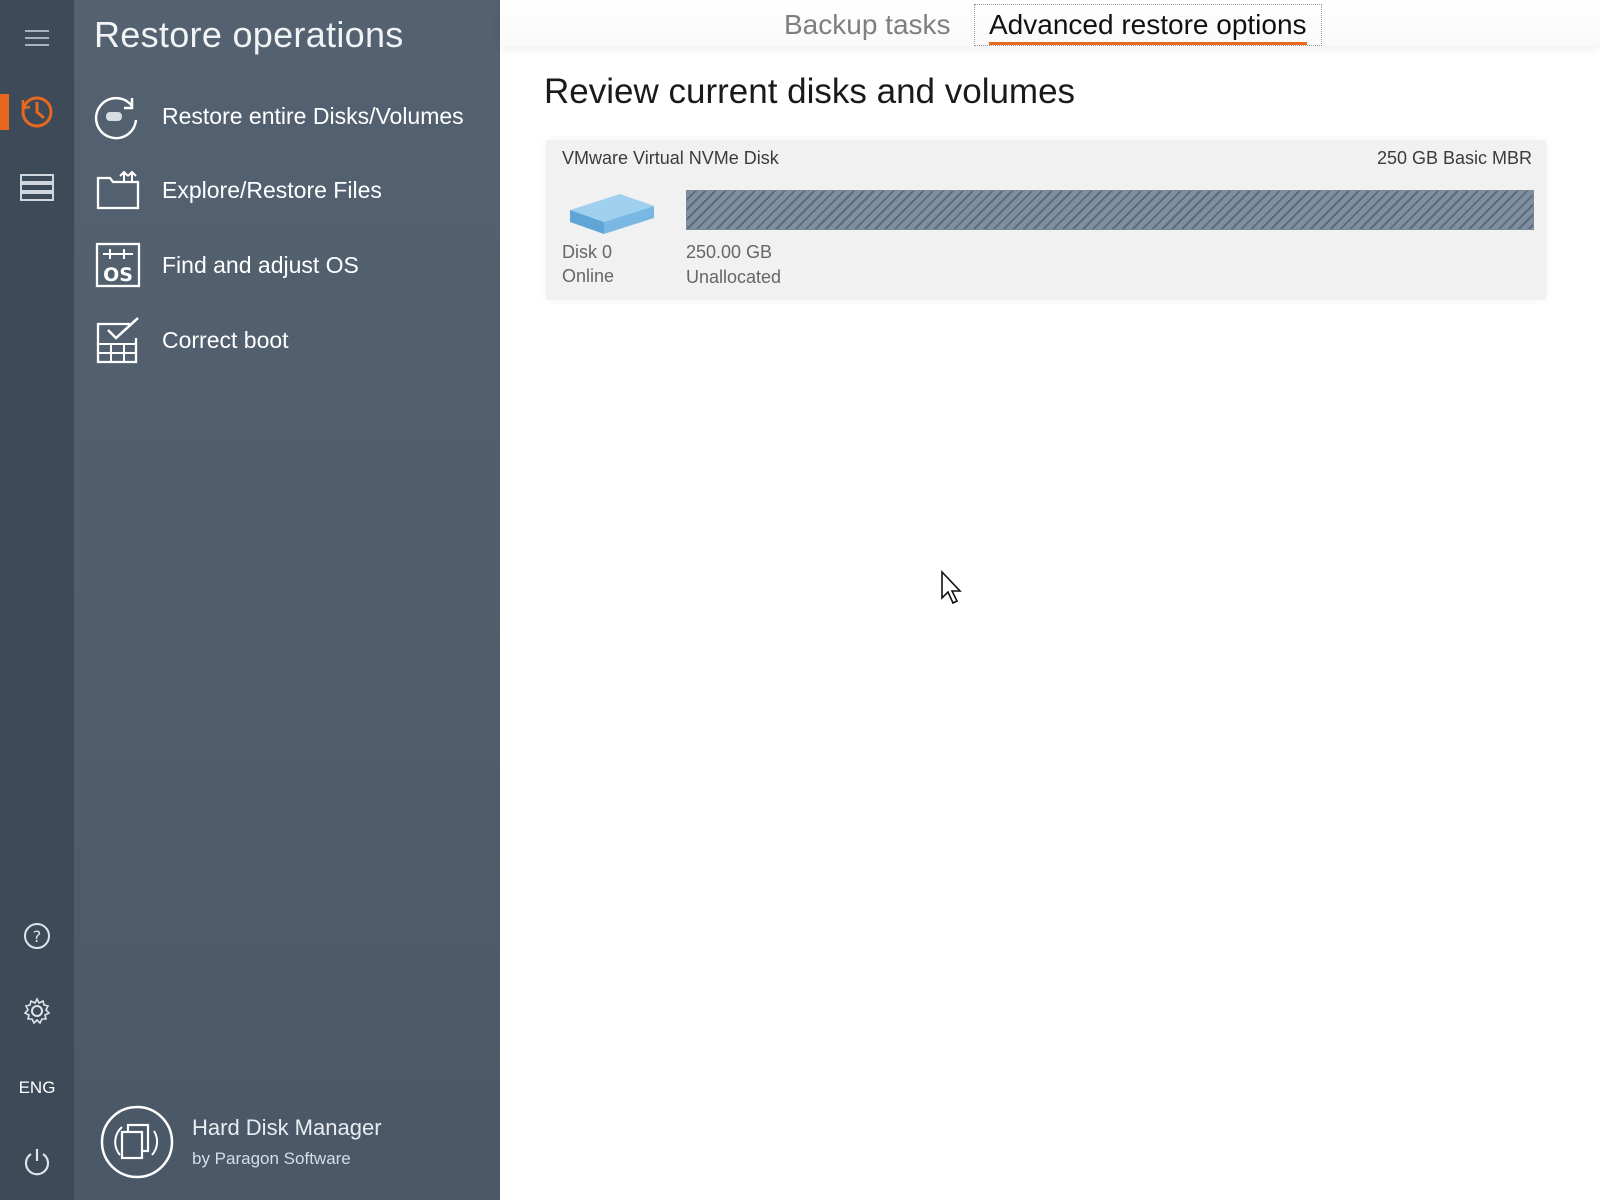  What do you see at coordinates (1454, 158) in the screenshot?
I see `disk-info: 250 GB Basic MBR` at bounding box center [1454, 158].